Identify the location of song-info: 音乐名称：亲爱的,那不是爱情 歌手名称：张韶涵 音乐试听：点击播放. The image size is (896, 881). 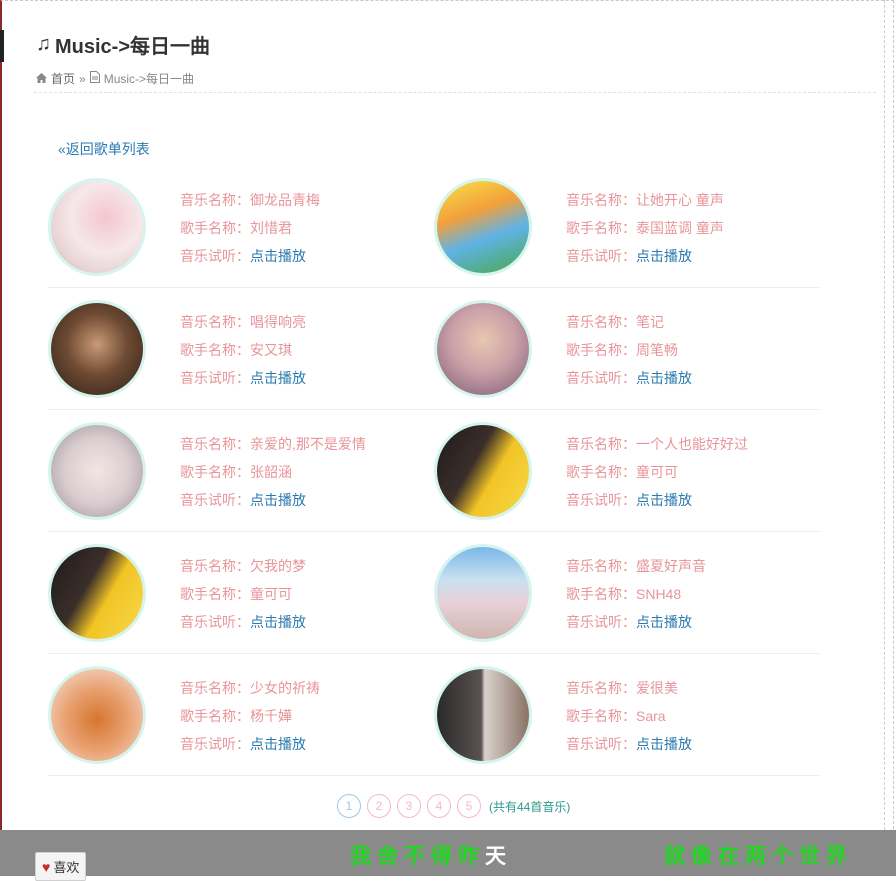
(273, 472).